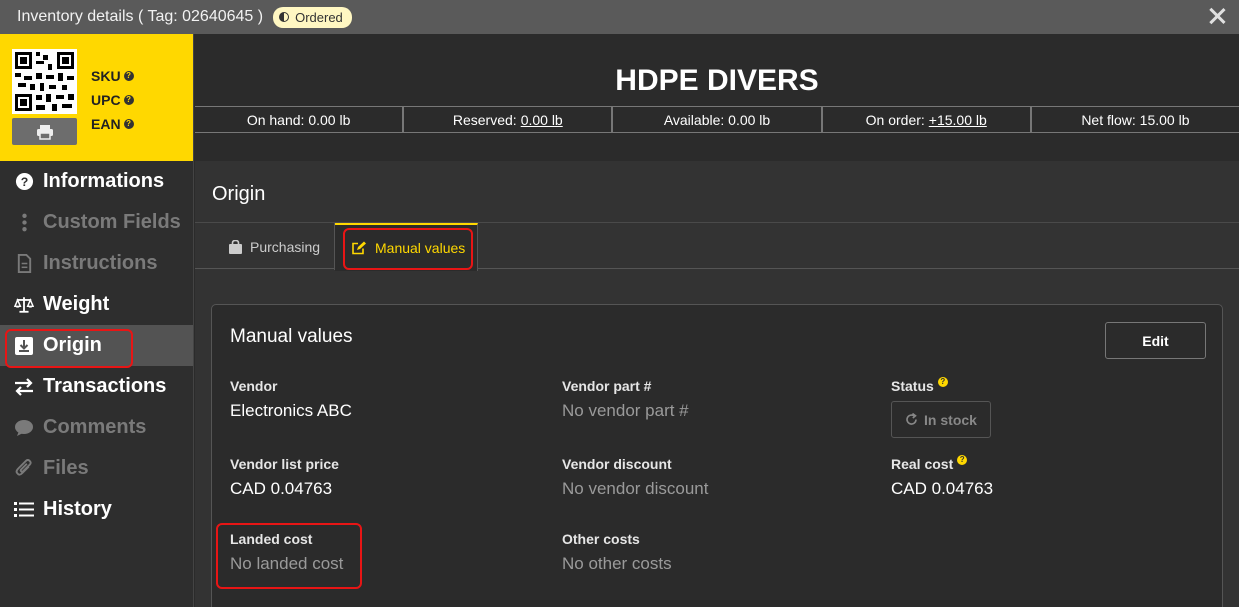  I want to click on vendor-value: Electronics ABC, so click(291, 410).